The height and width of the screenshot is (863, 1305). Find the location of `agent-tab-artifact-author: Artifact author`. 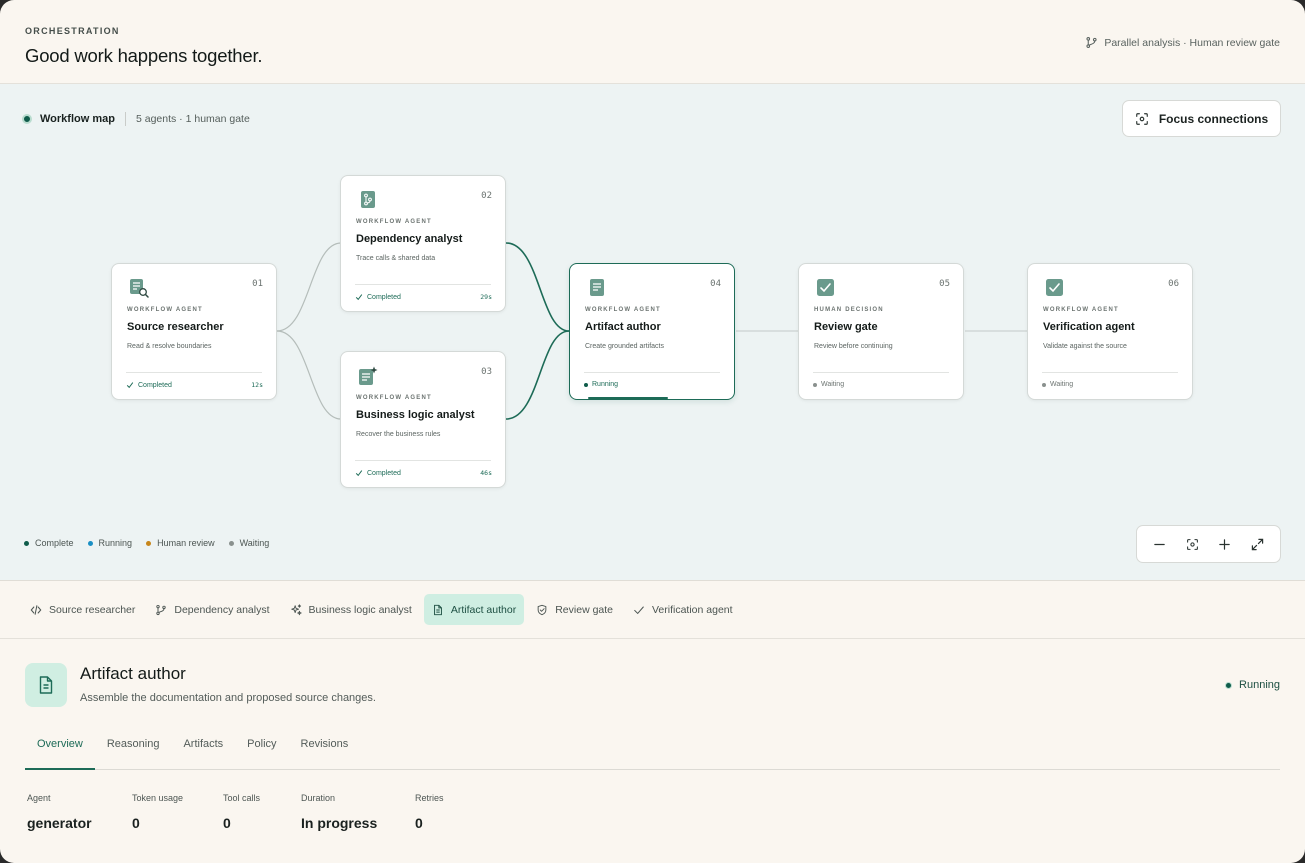

agent-tab-artifact-author: Artifact author is located at coordinates (474, 609).